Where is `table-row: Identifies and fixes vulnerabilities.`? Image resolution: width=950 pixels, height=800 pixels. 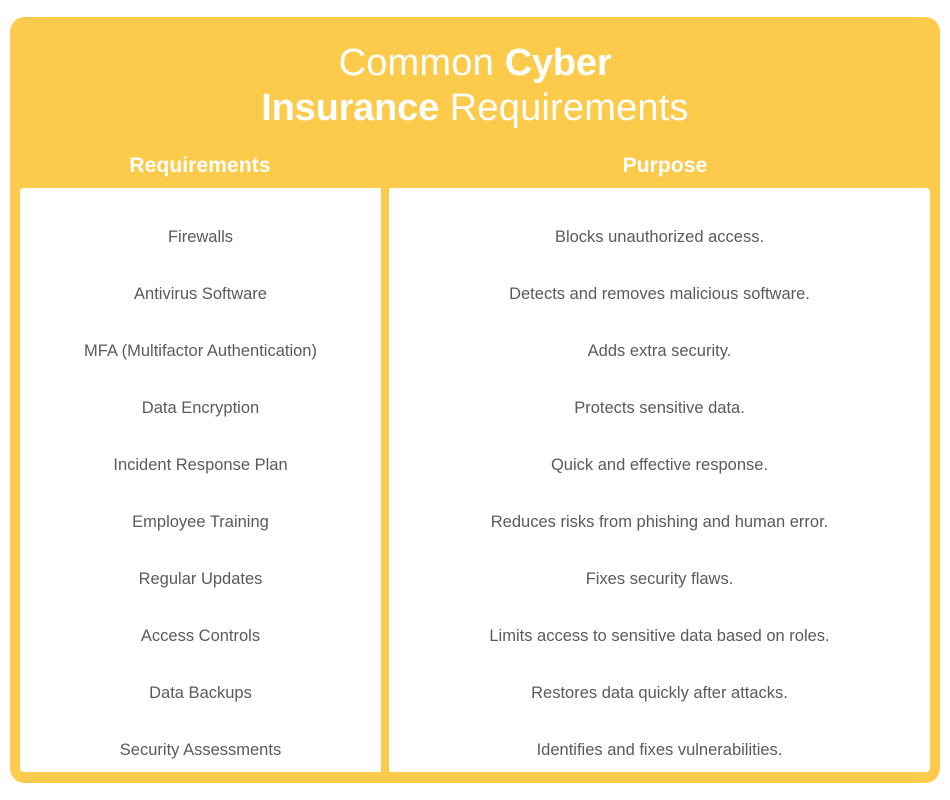
table-row: Identifies and fixes vulnerabilities. is located at coordinates (659, 750).